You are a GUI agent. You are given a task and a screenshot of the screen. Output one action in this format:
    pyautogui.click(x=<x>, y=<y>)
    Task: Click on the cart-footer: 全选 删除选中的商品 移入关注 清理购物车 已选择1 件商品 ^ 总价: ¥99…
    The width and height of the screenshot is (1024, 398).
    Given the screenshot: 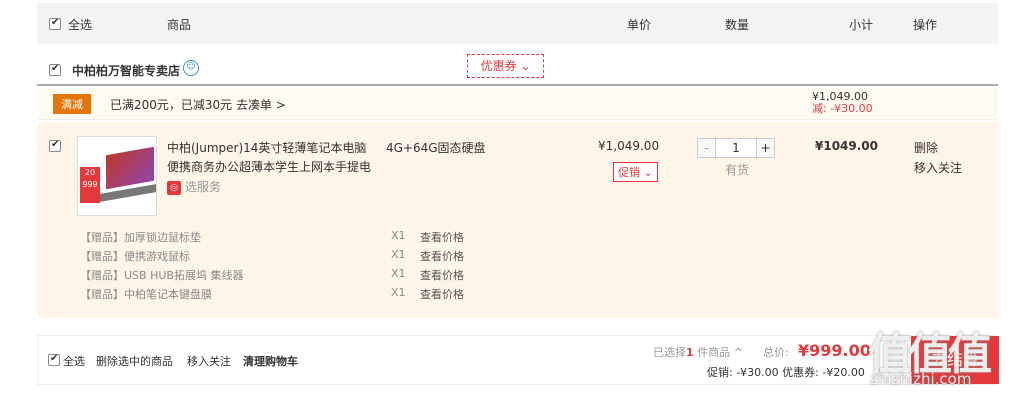 What is the action you would take?
    pyautogui.click(x=518, y=360)
    